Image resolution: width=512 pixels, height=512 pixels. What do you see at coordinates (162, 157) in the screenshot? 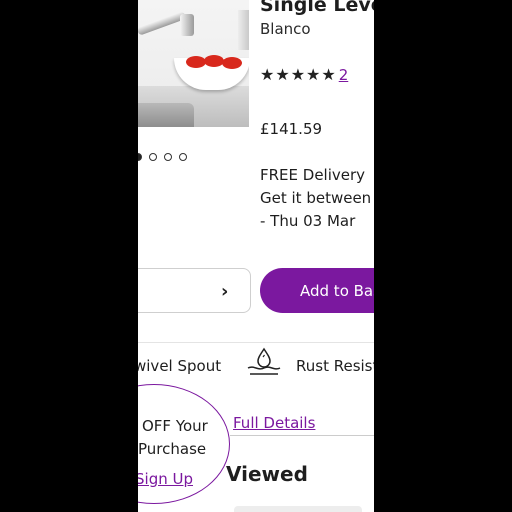
I see `image-carousel-dots` at bounding box center [162, 157].